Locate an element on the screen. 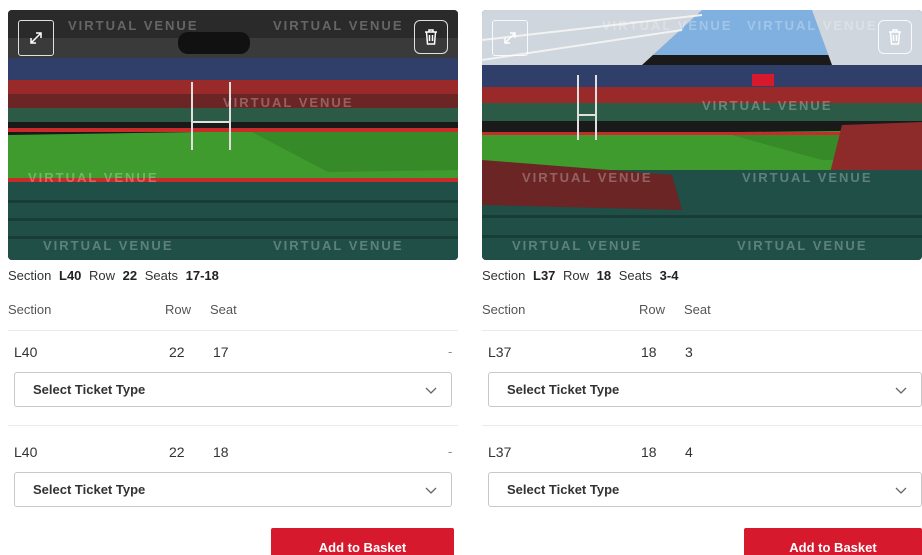 The width and height of the screenshot is (922, 555). summary-section: L37 is located at coordinates (544, 275).